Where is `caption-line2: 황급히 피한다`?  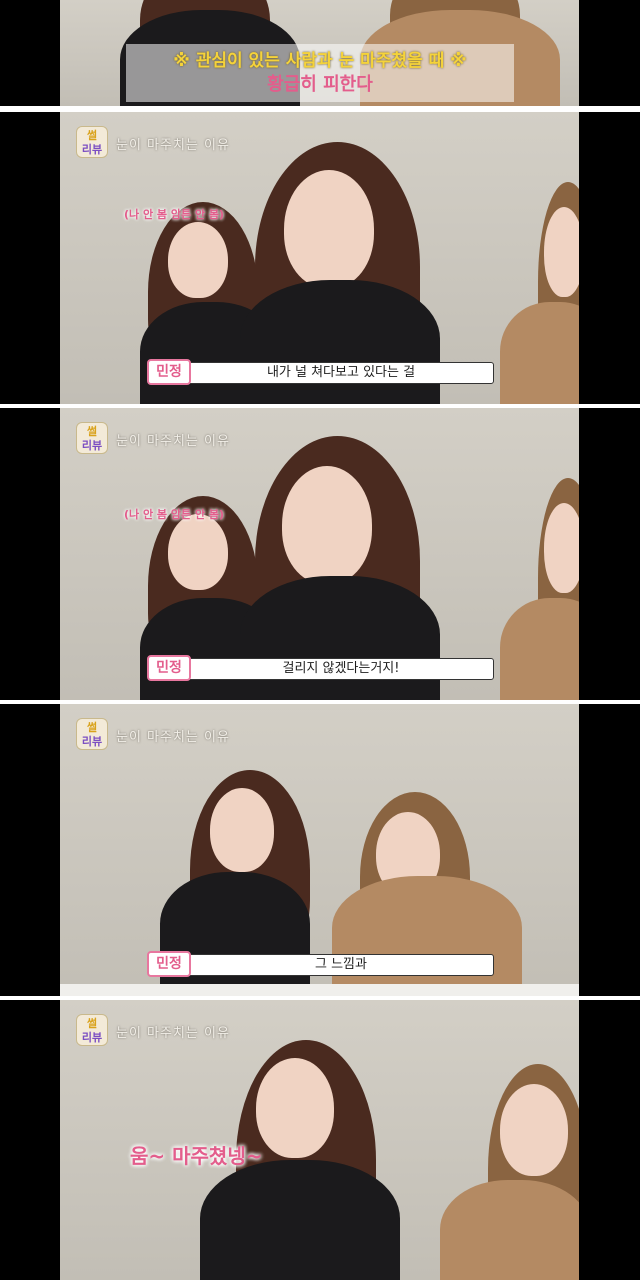 caption-line2: 황급히 피한다 is located at coordinates (320, 84).